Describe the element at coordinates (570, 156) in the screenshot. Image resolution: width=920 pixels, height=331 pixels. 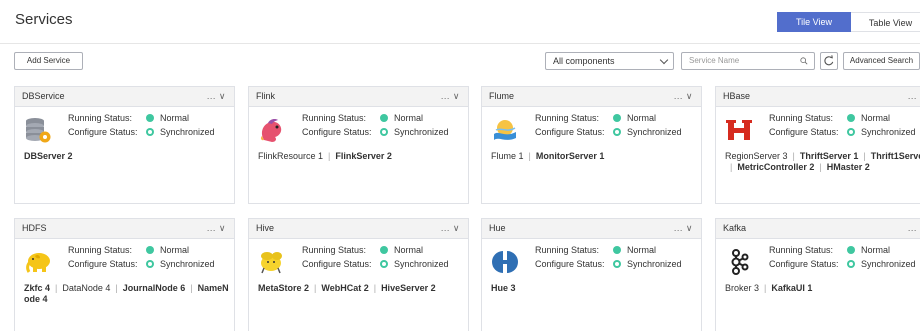
I see `role-item: MonitorServer 1` at that location.